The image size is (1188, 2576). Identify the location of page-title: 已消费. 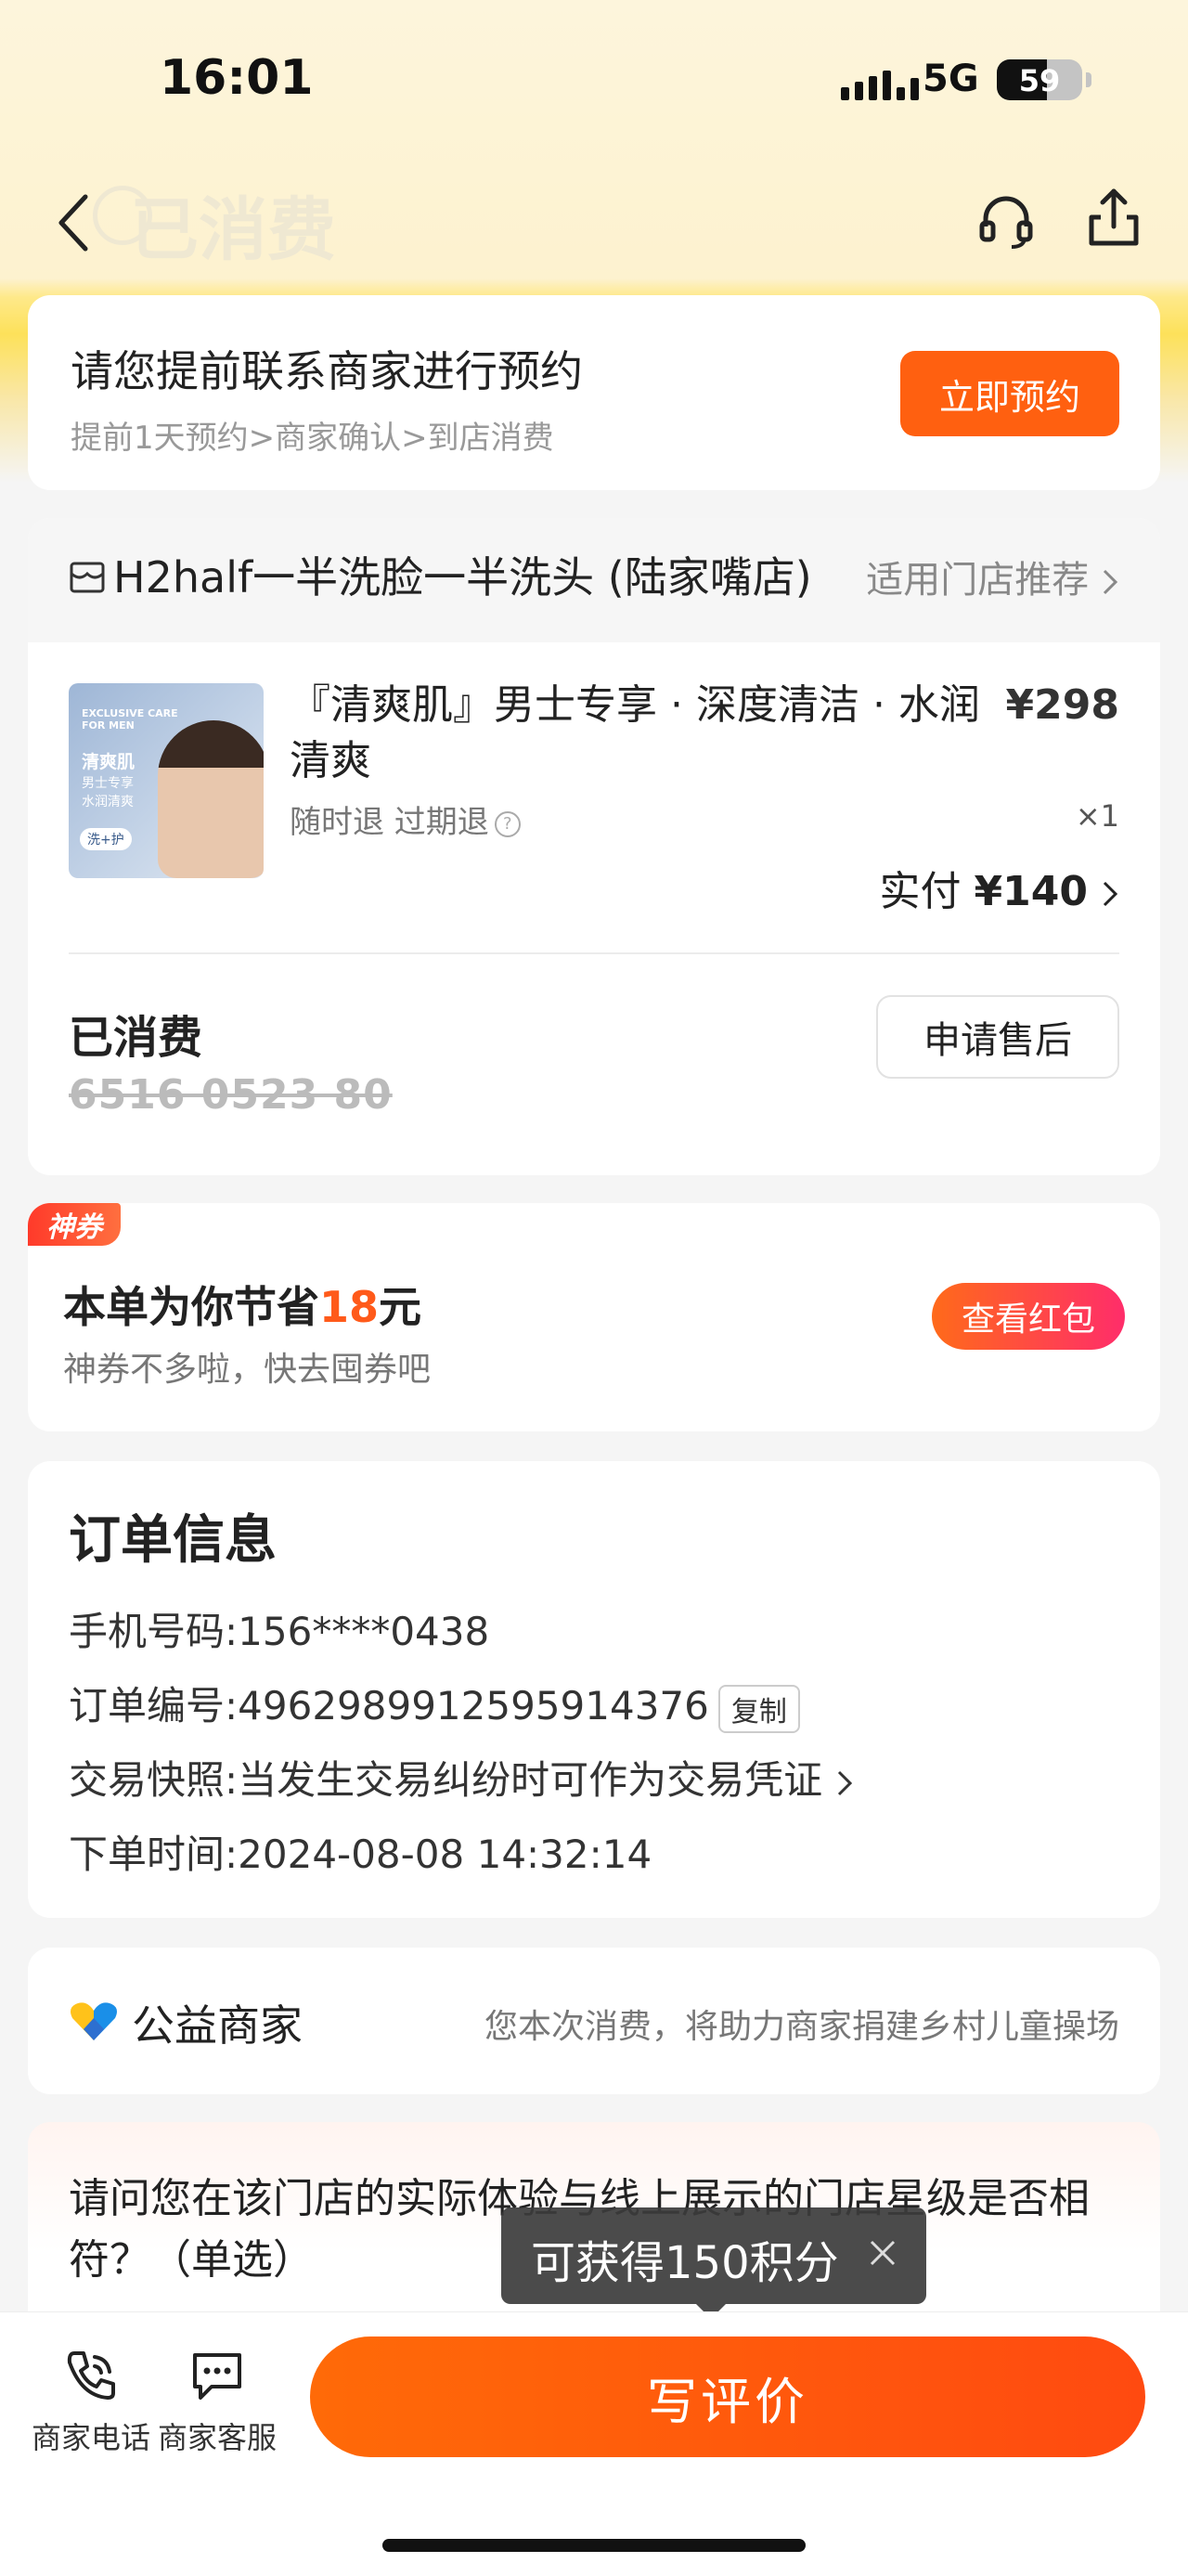
(233, 230).